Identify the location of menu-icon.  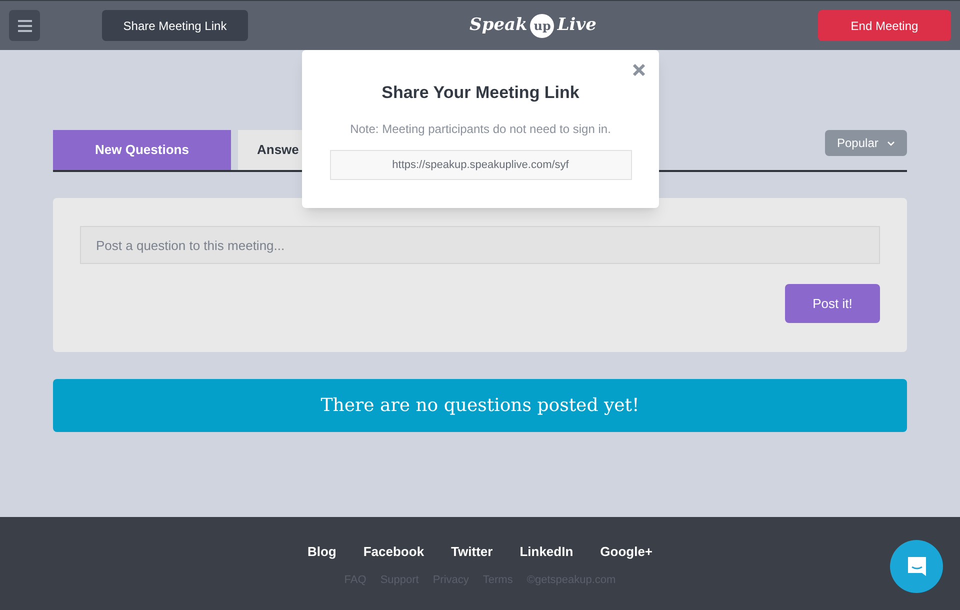
(25, 26).